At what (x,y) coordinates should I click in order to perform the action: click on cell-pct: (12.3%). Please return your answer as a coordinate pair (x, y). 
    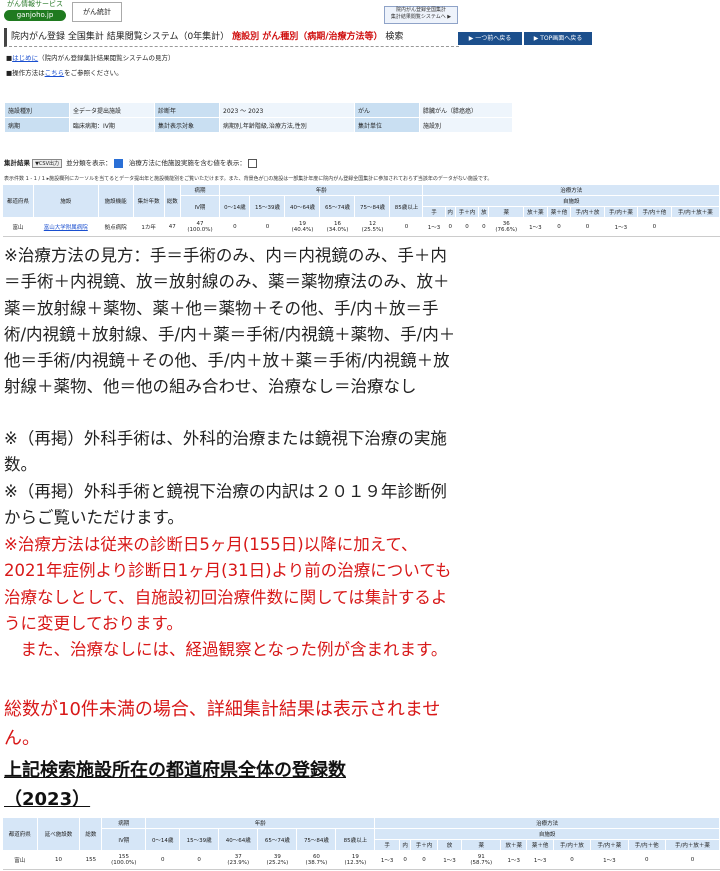
    Looking at the image, I should click on (355, 863).